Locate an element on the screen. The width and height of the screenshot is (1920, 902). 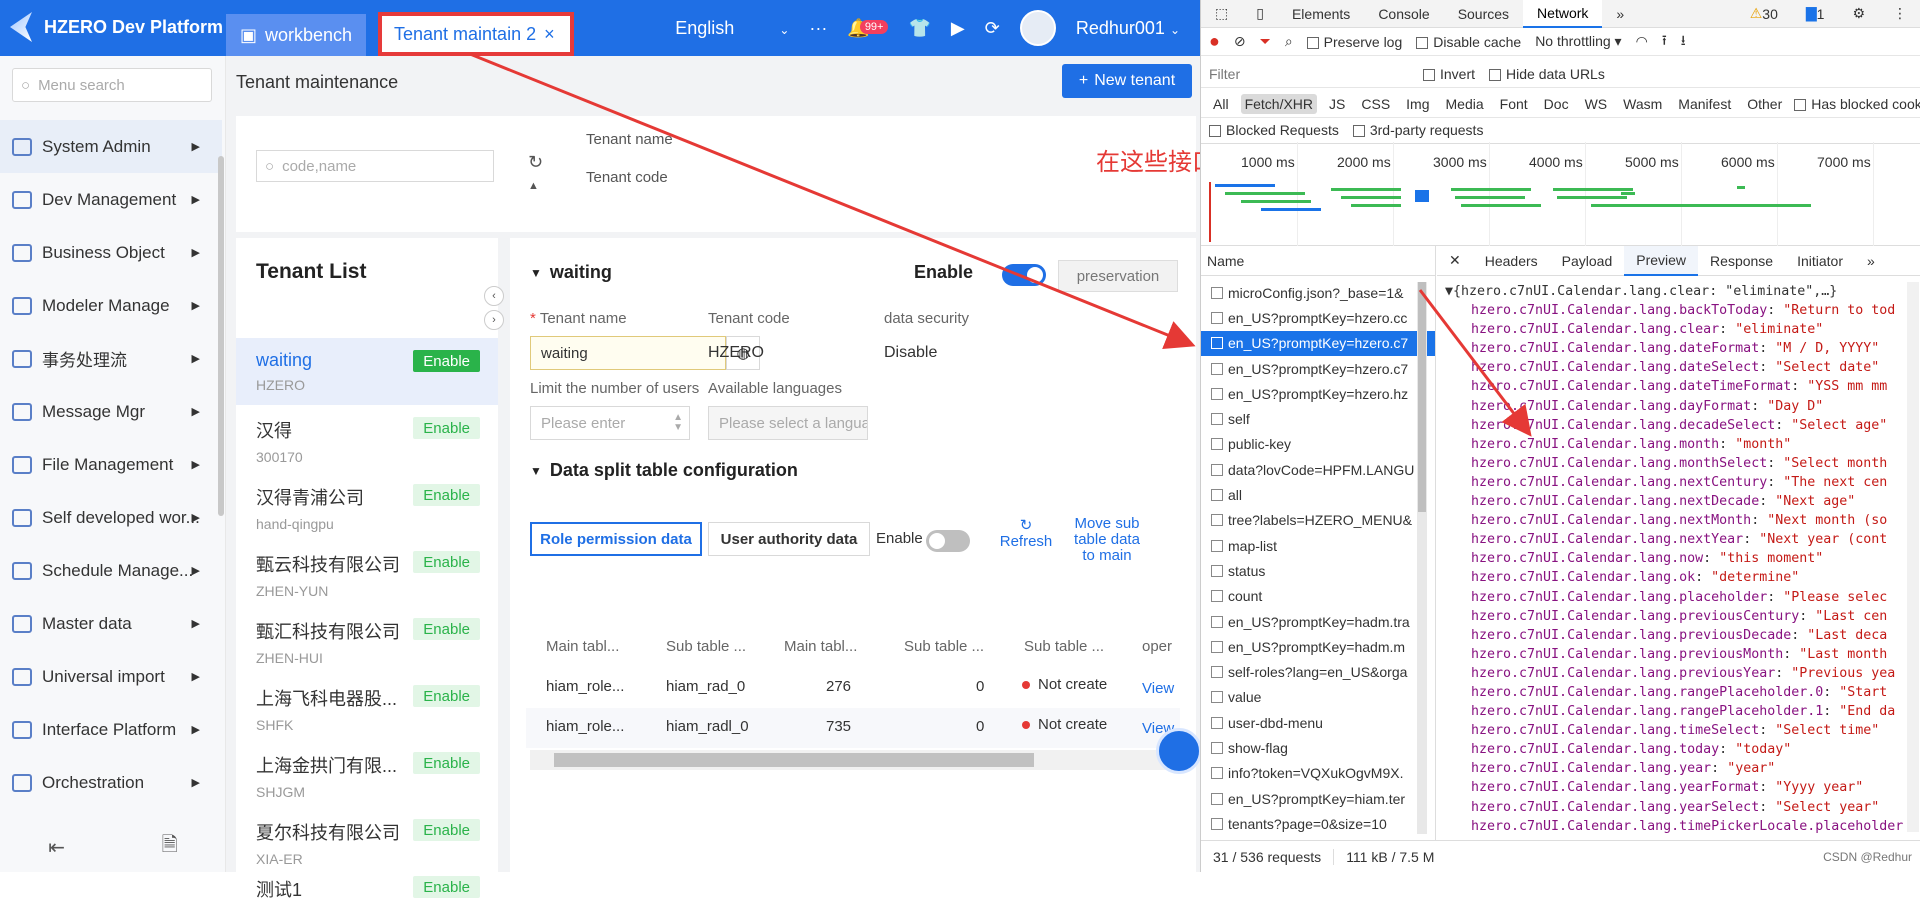
tab-console: Console is located at coordinates (1403, 14).